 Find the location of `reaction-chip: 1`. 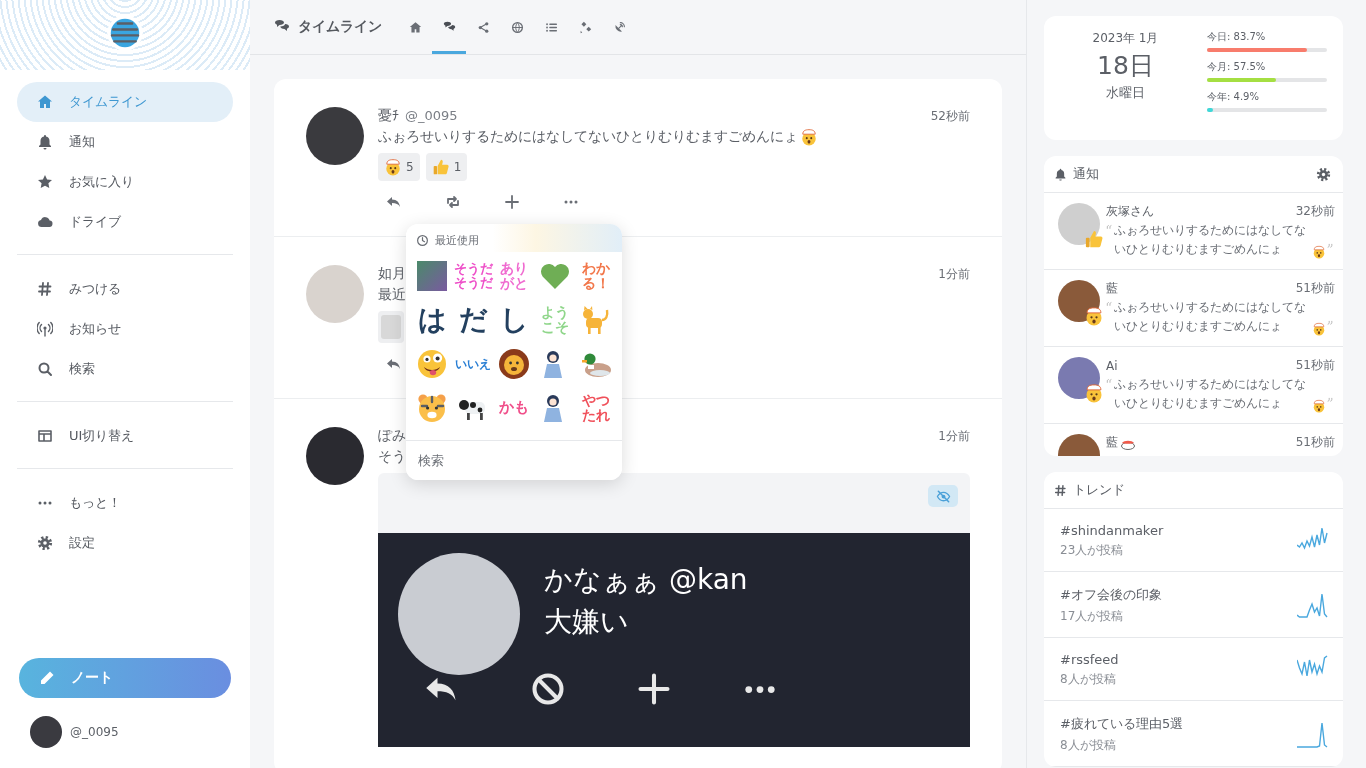

reaction-chip: 1 is located at coordinates (446, 167).